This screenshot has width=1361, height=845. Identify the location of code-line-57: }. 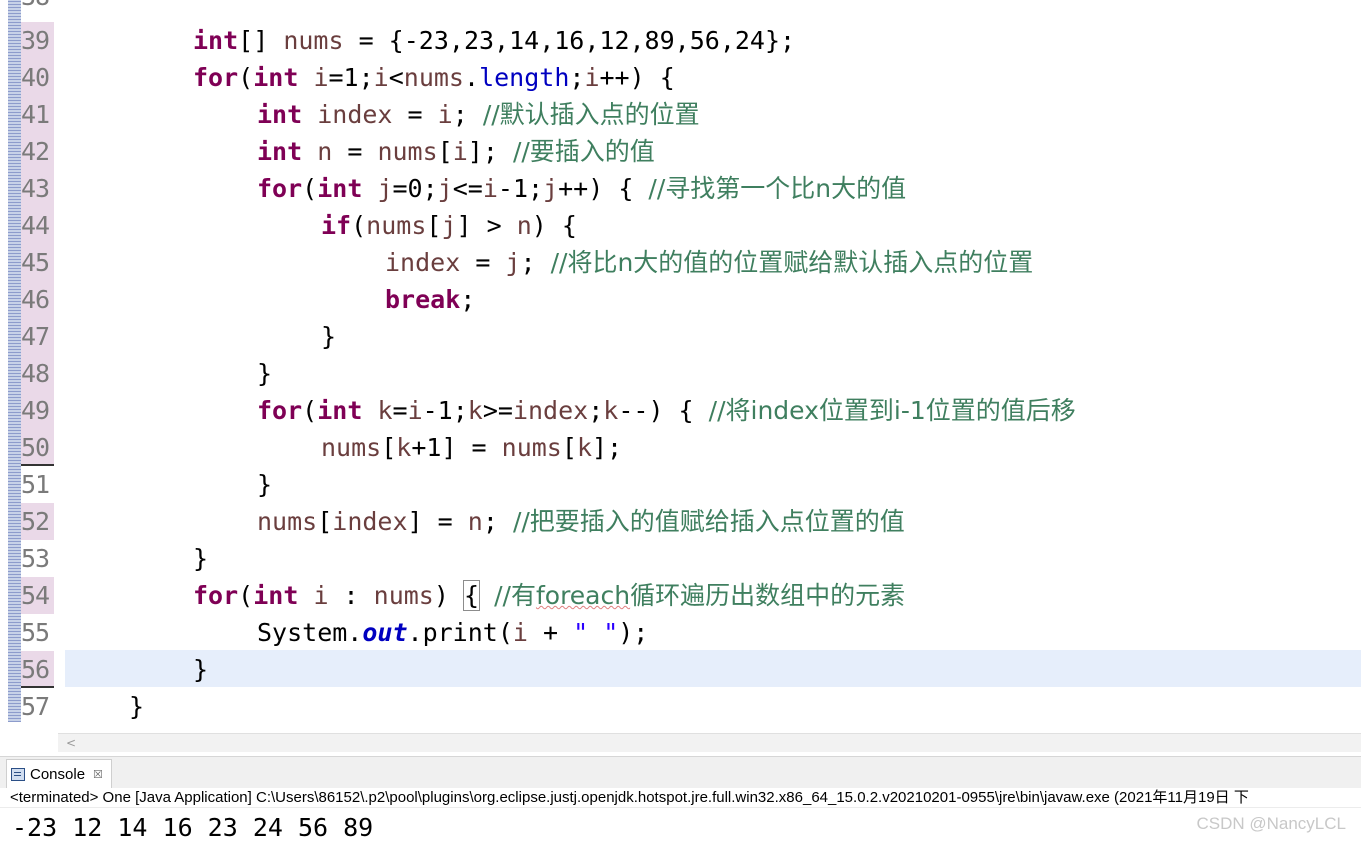
(137, 706).